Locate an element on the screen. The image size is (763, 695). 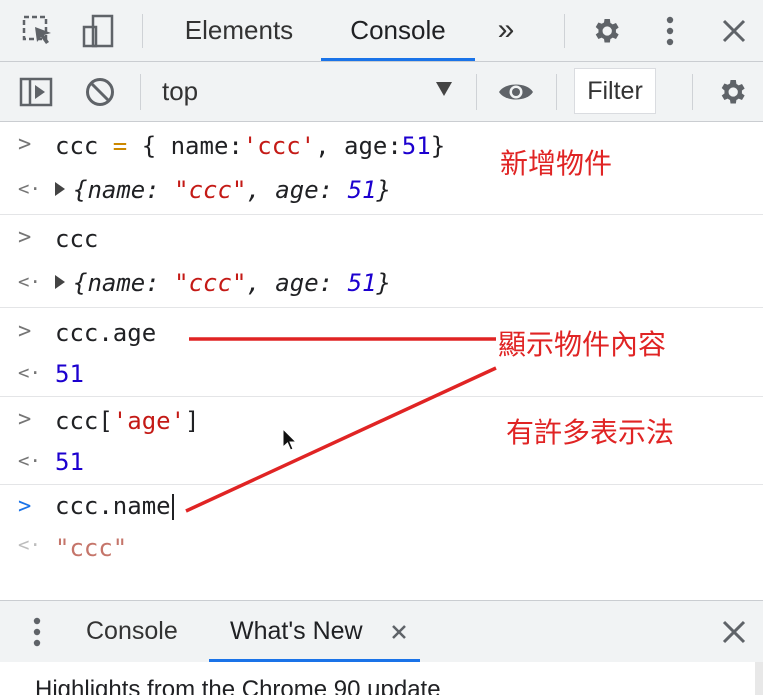
mouse-pointer-icon is located at coordinates (290, 439).